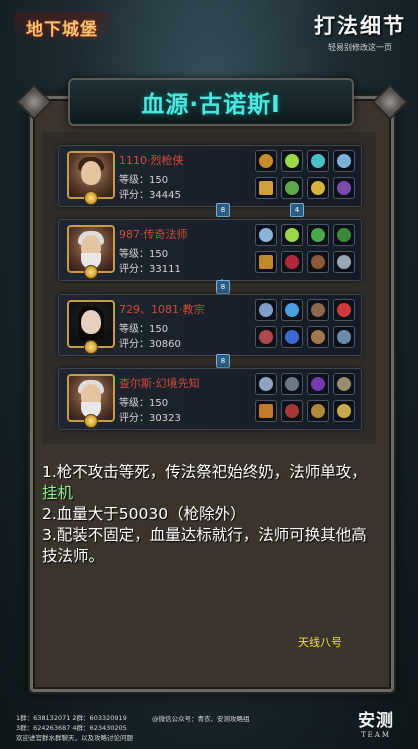 Image resolution: width=418 pixels, height=749 pixels. Describe the element at coordinates (360, 25) in the screenshot. I see `page-title: 打法细节` at that location.